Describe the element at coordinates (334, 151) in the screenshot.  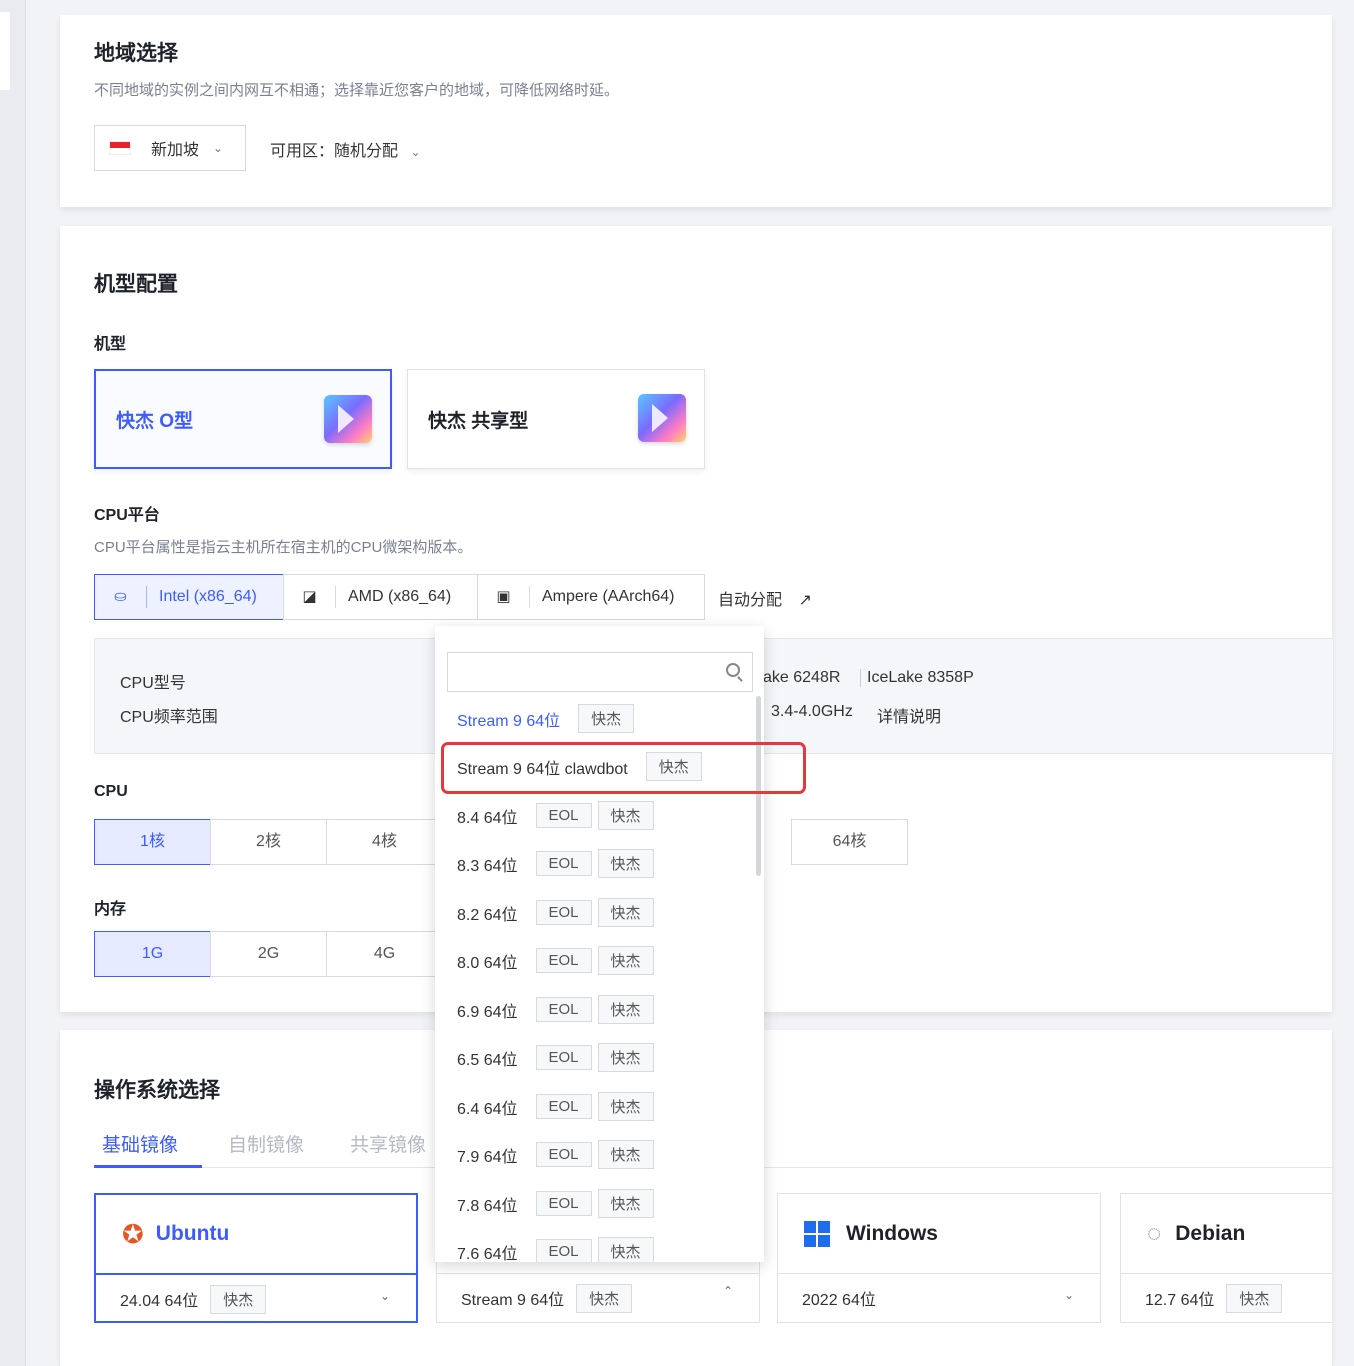
I see `zone-label: 可用区：随机分配` at that location.